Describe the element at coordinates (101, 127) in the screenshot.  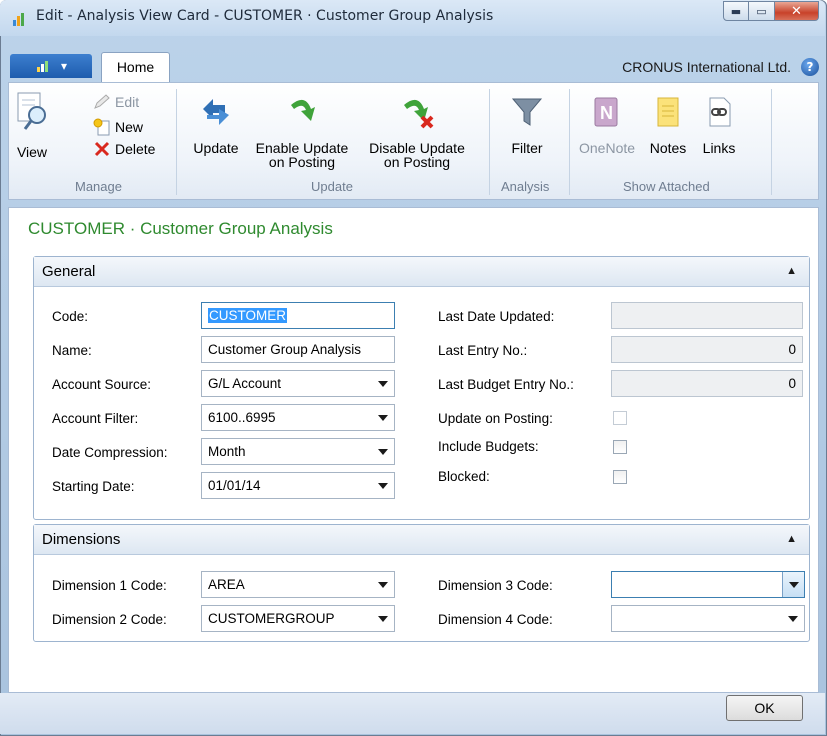
I see `new-document-icon` at that location.